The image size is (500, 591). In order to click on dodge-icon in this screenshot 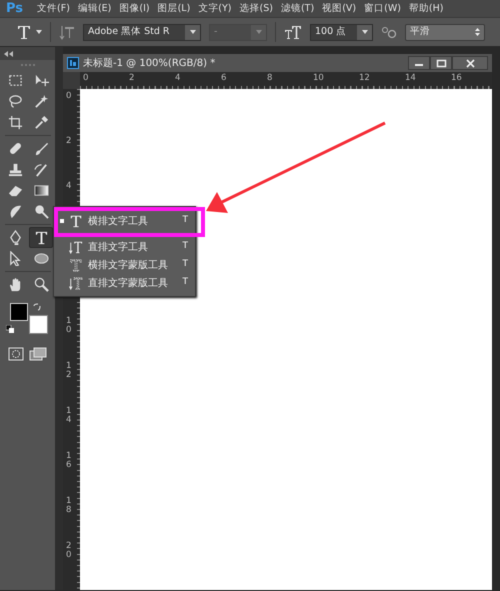, I will do `click(41, 211)`.